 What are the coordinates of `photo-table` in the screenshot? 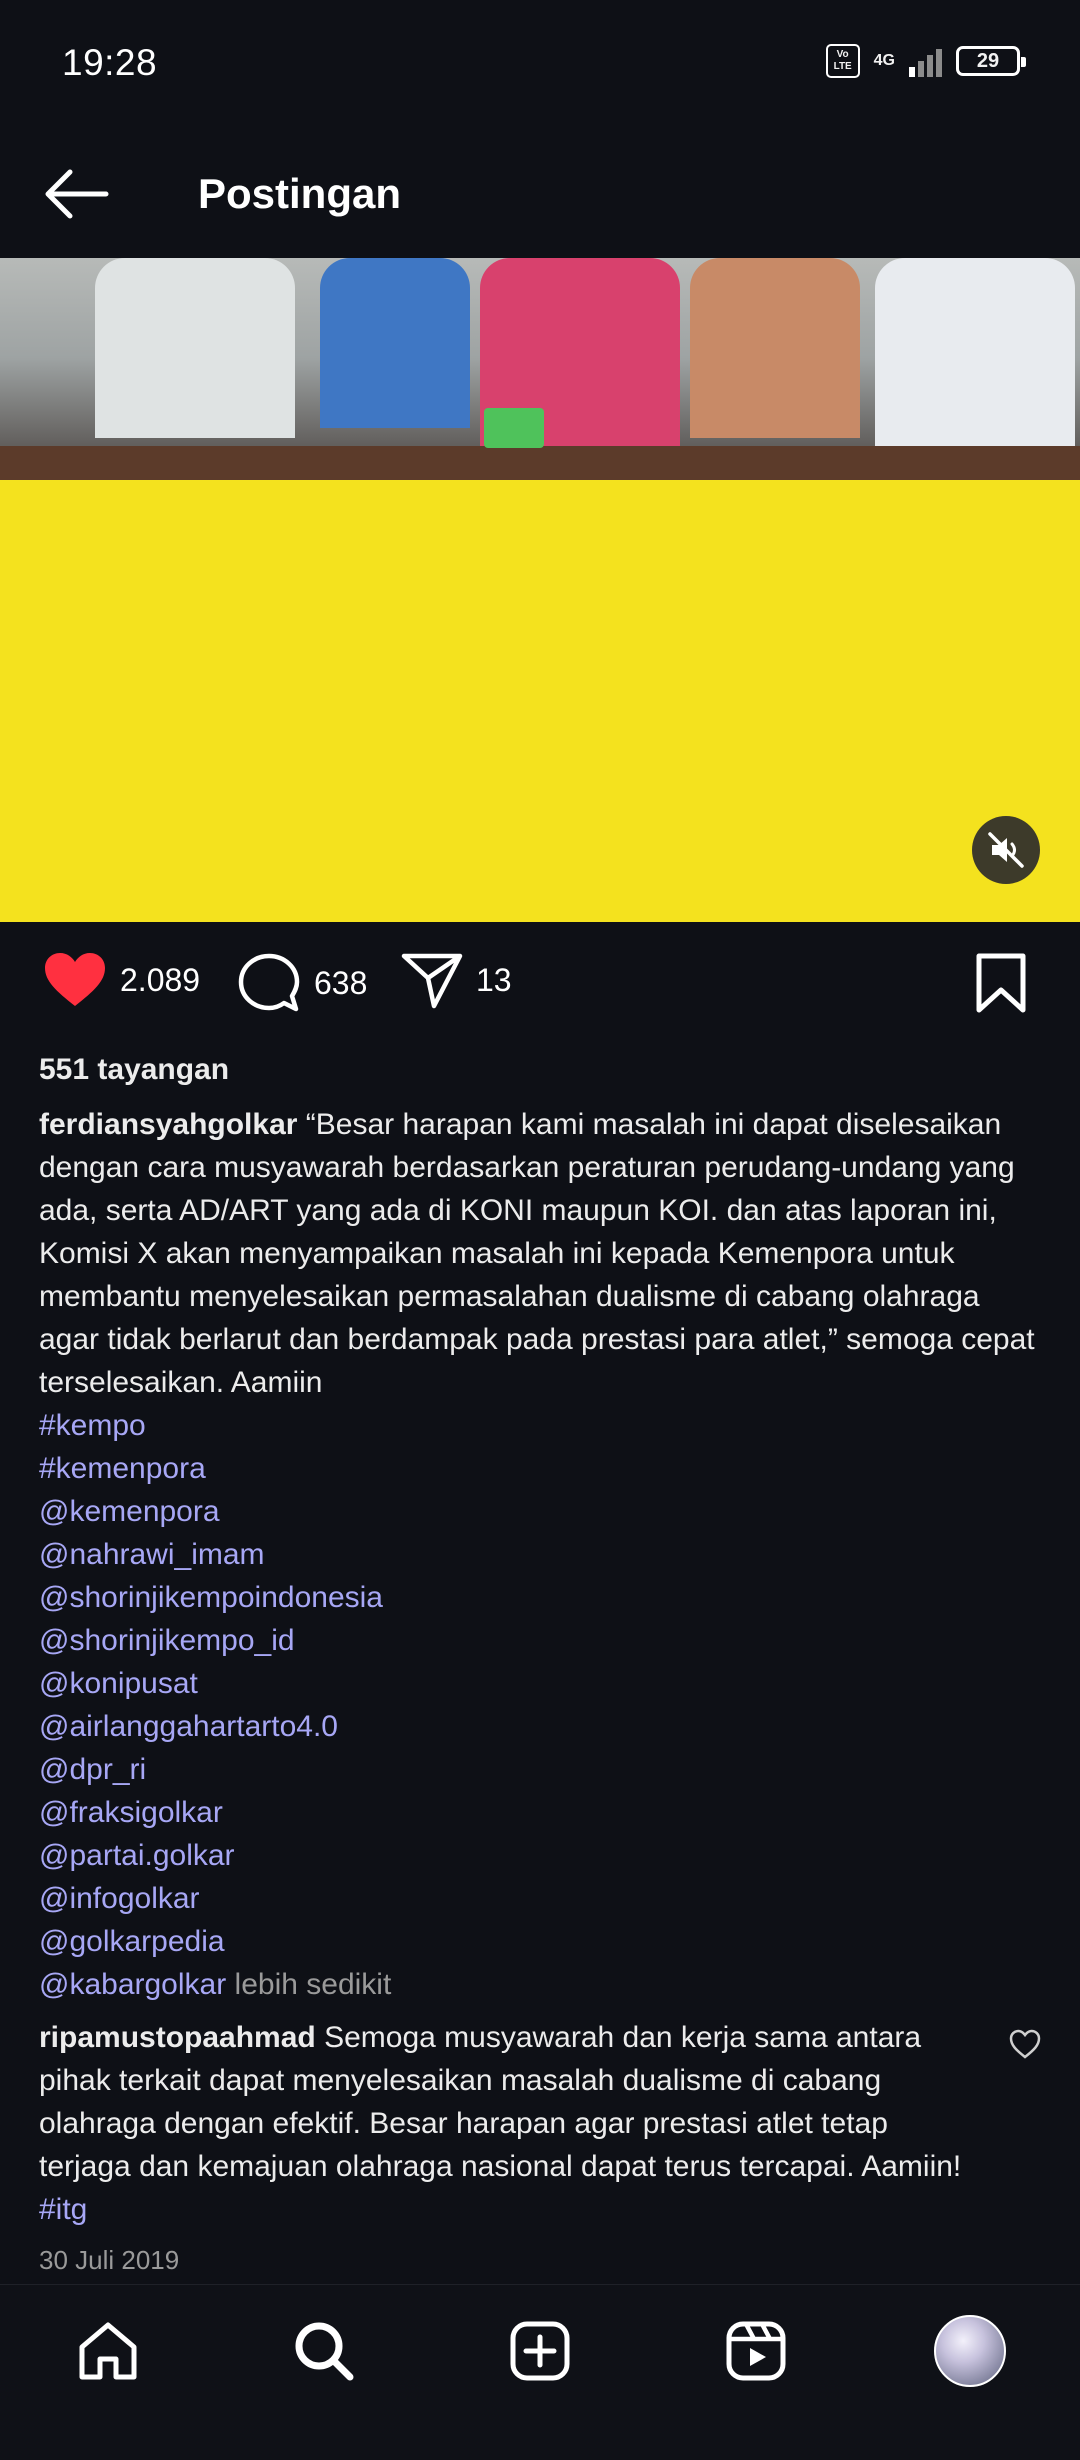 It's located at (540, 463).